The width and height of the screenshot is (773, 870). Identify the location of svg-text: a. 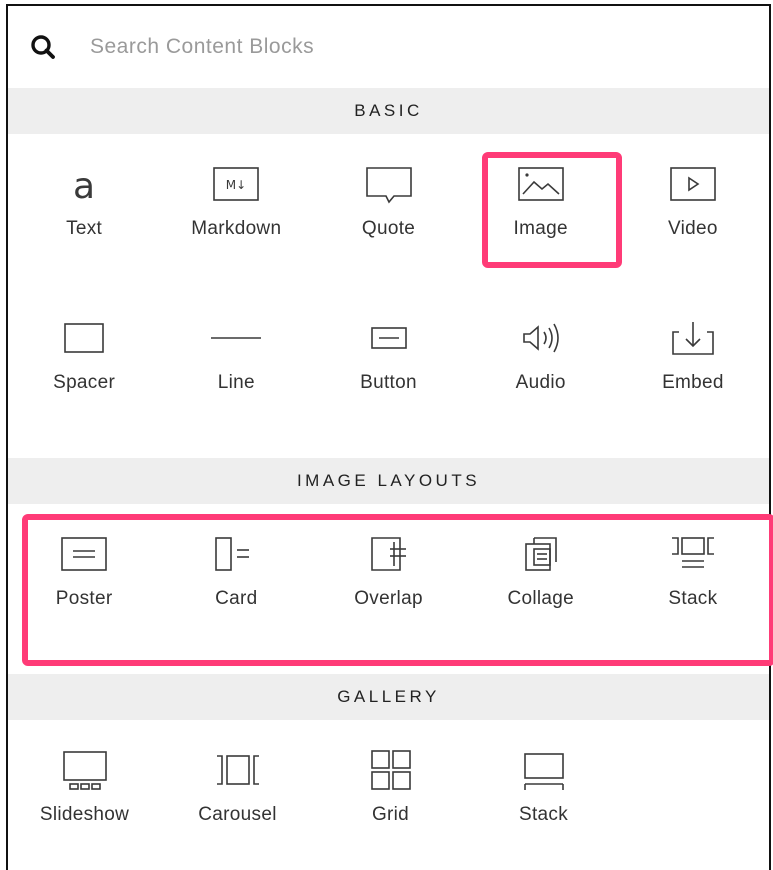
(84, 186).